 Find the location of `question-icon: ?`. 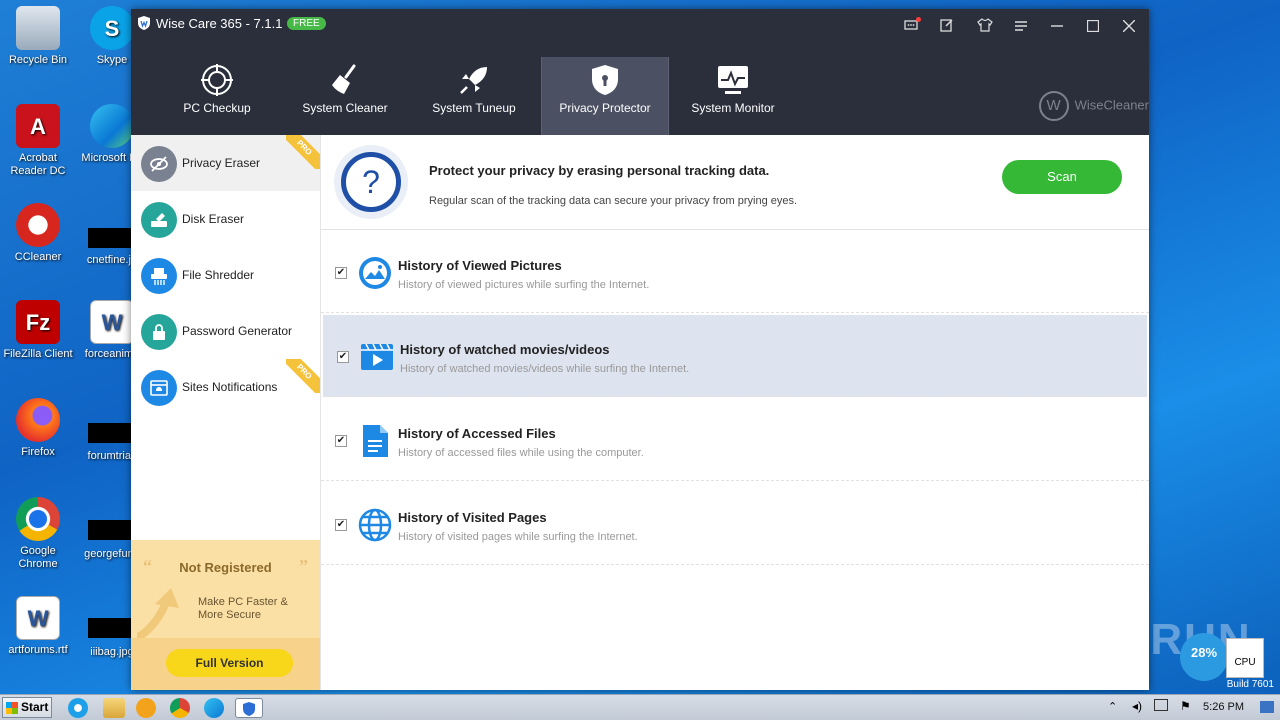

question-icon: ? is located at coordinates (371, 182).